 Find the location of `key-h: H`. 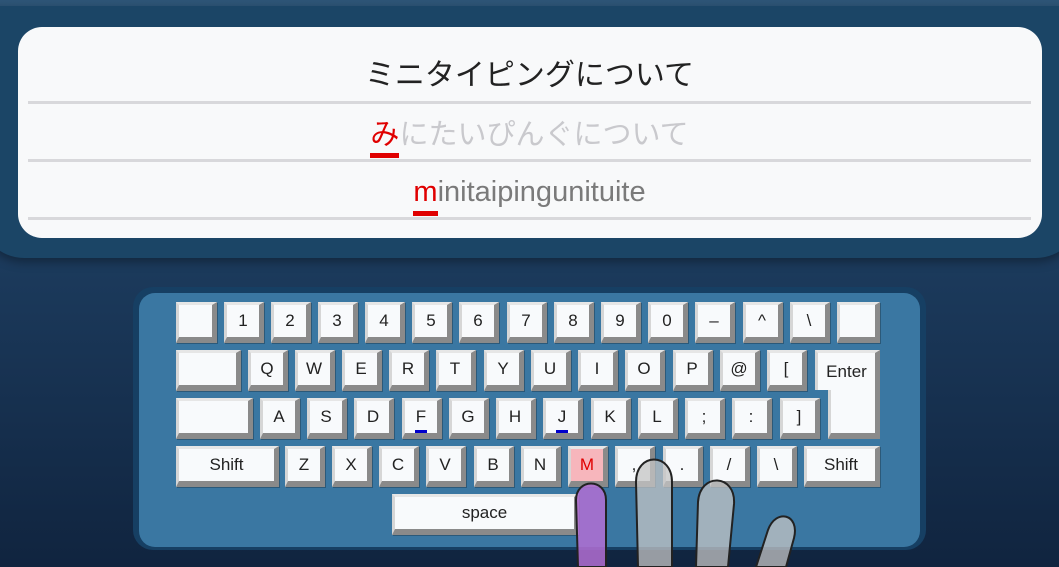

key-h: H is located at coordinates (516, 418).